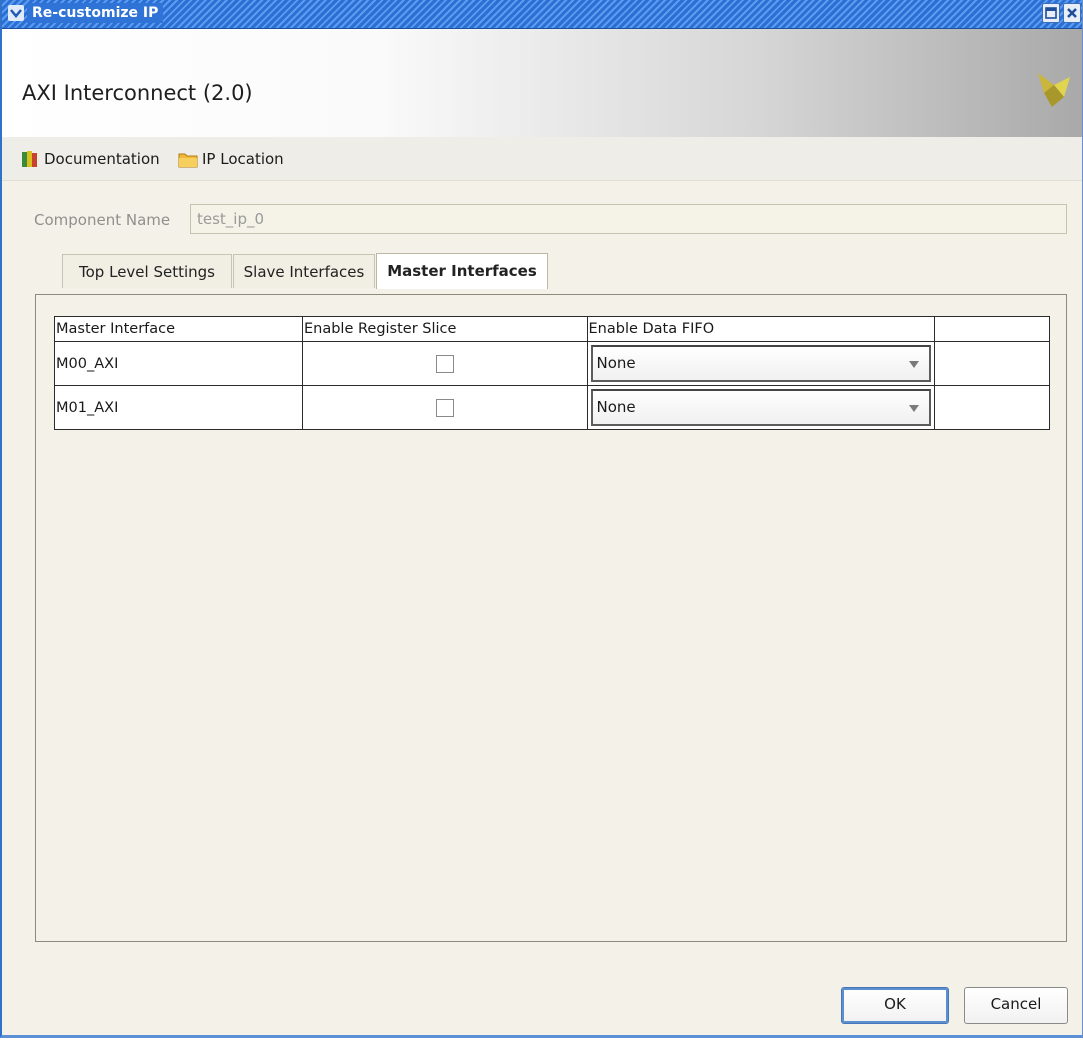  I want to click on column-header-enable-data-fifo: Enable Data FIFO, so click(761, 329).